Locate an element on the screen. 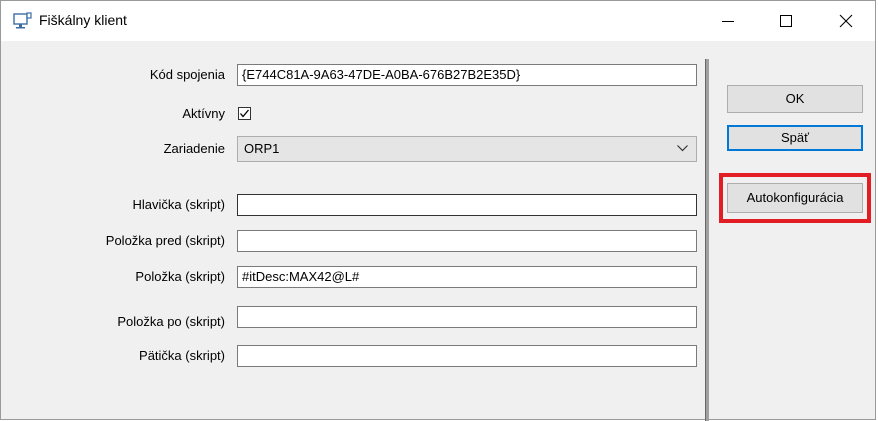 The height and width of the screenshot is (421, 878). polozka-pred-input is located at coordinates (467, 241).